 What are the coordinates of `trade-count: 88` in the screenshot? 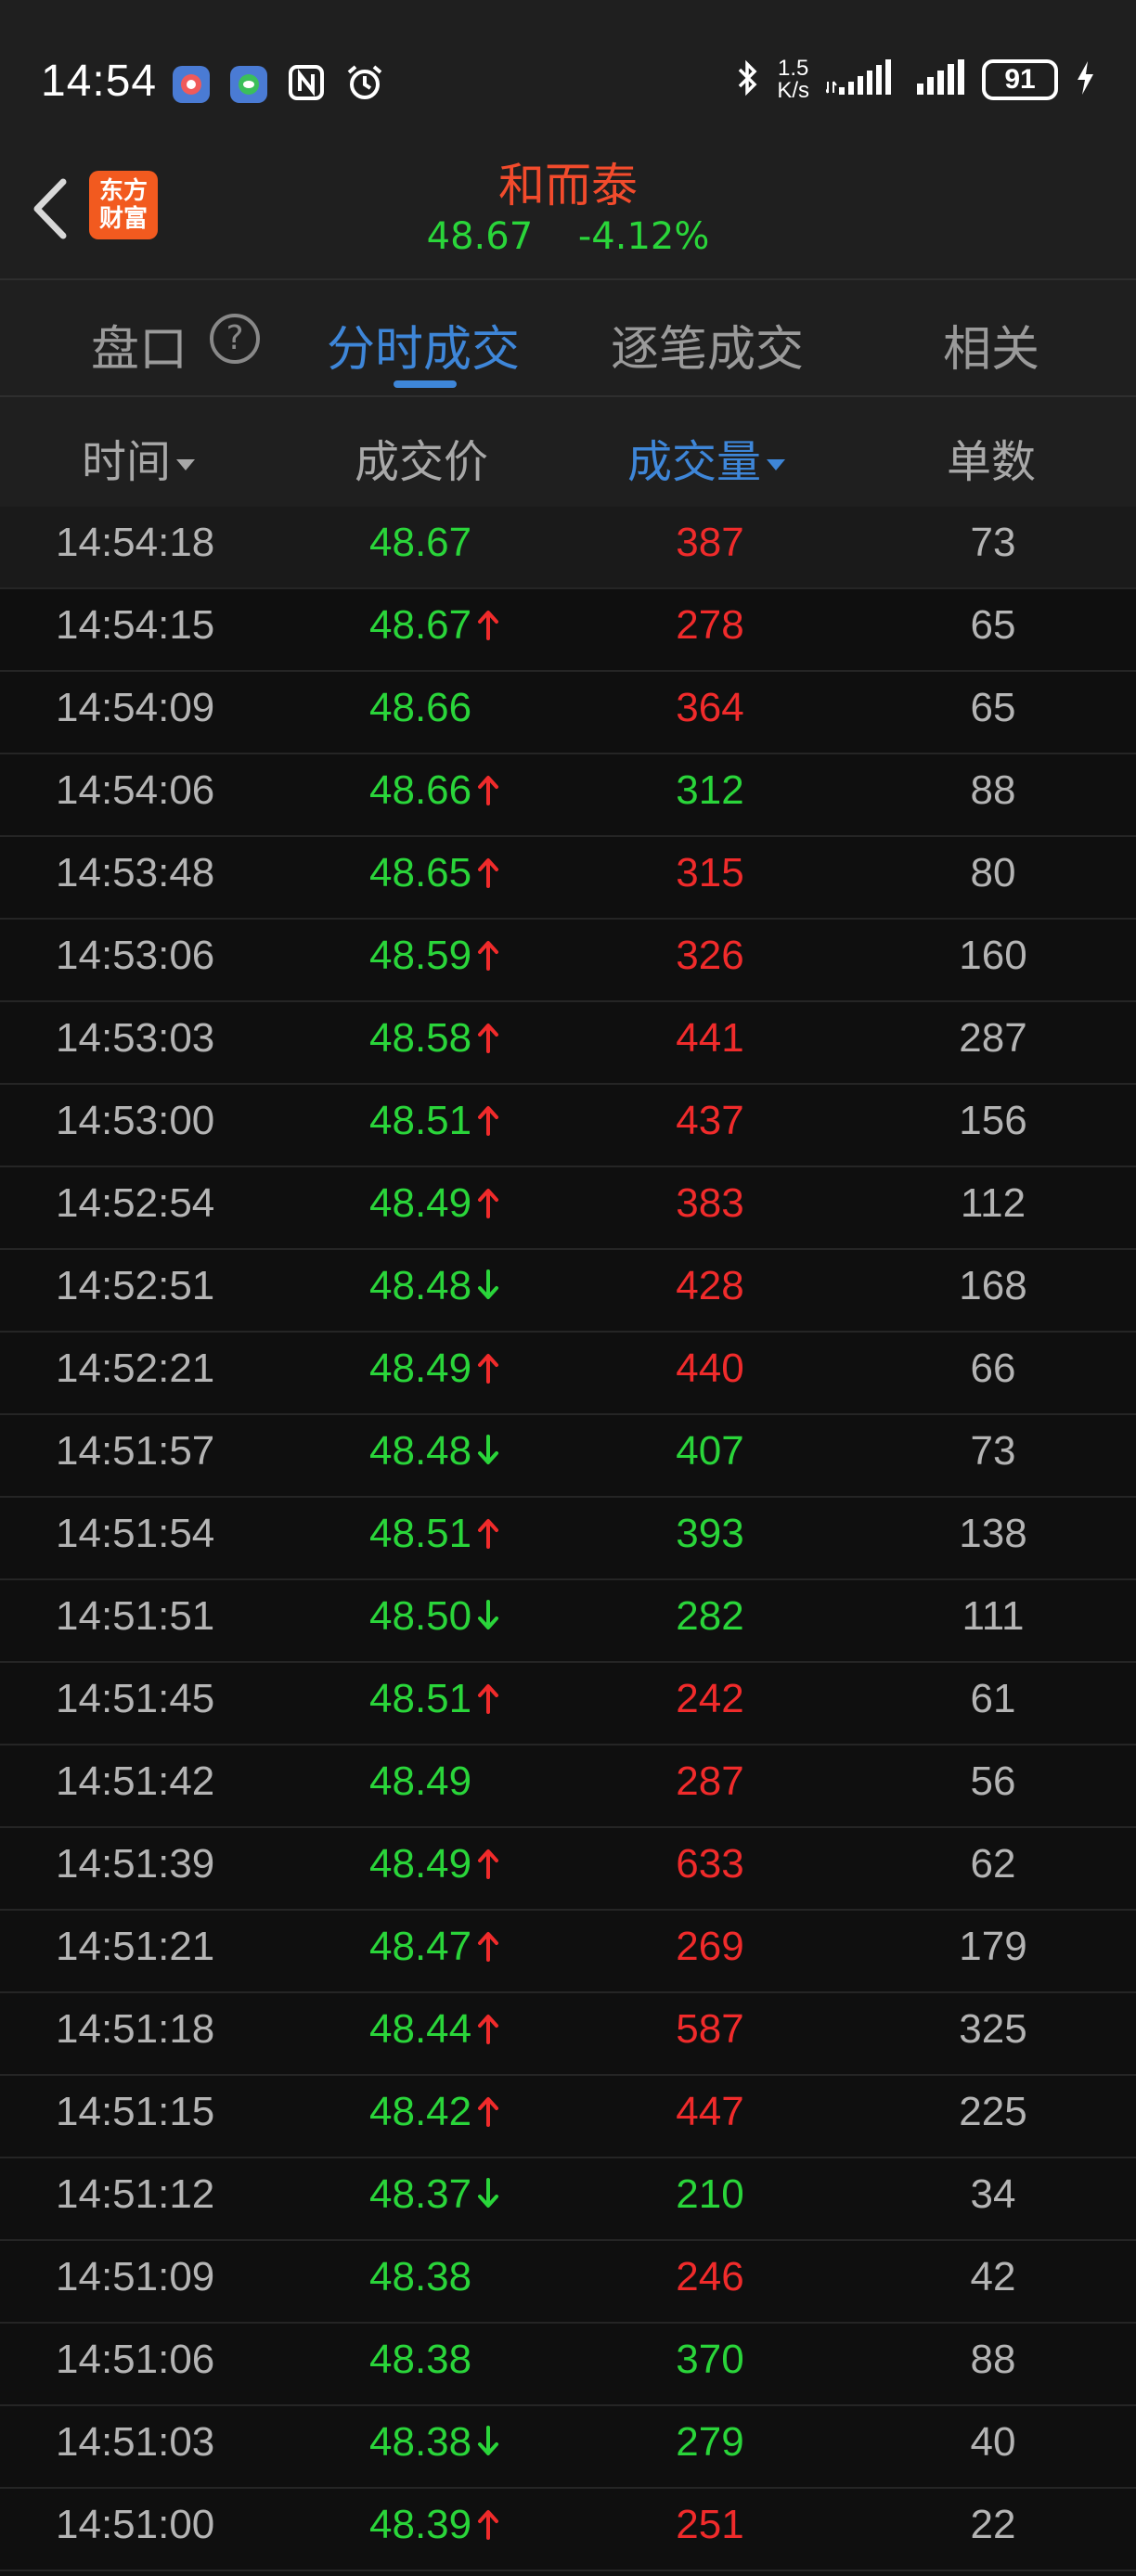 It's located at (993, 790).